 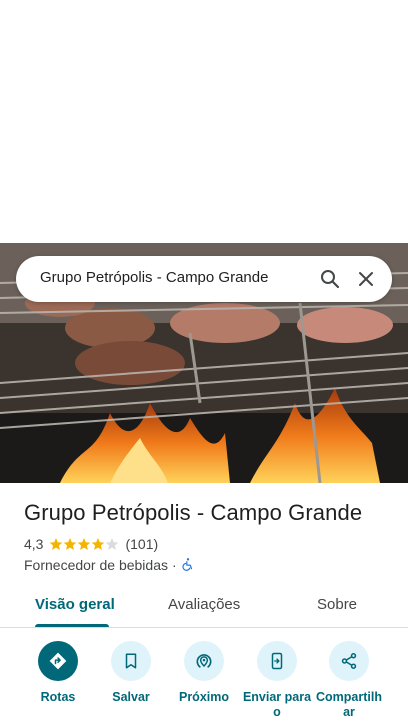 I want to click on tab-bar: Visão geral Avaliações Sobre, so click(x=204, y=606).